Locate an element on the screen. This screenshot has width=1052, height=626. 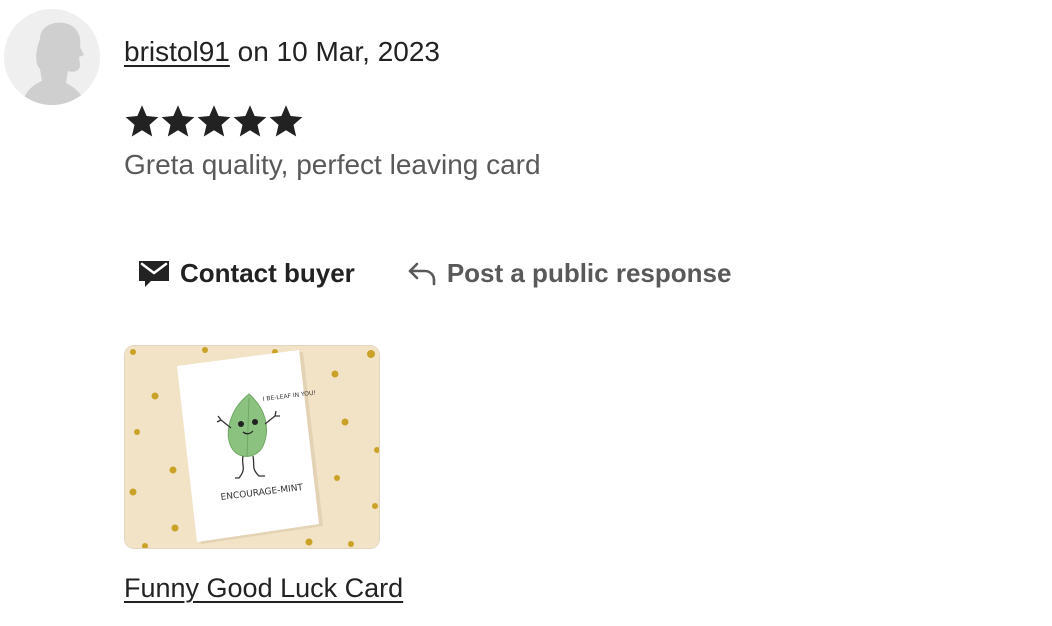
reviewer-username-link: bristol91 is located at coordinates (177, 51).